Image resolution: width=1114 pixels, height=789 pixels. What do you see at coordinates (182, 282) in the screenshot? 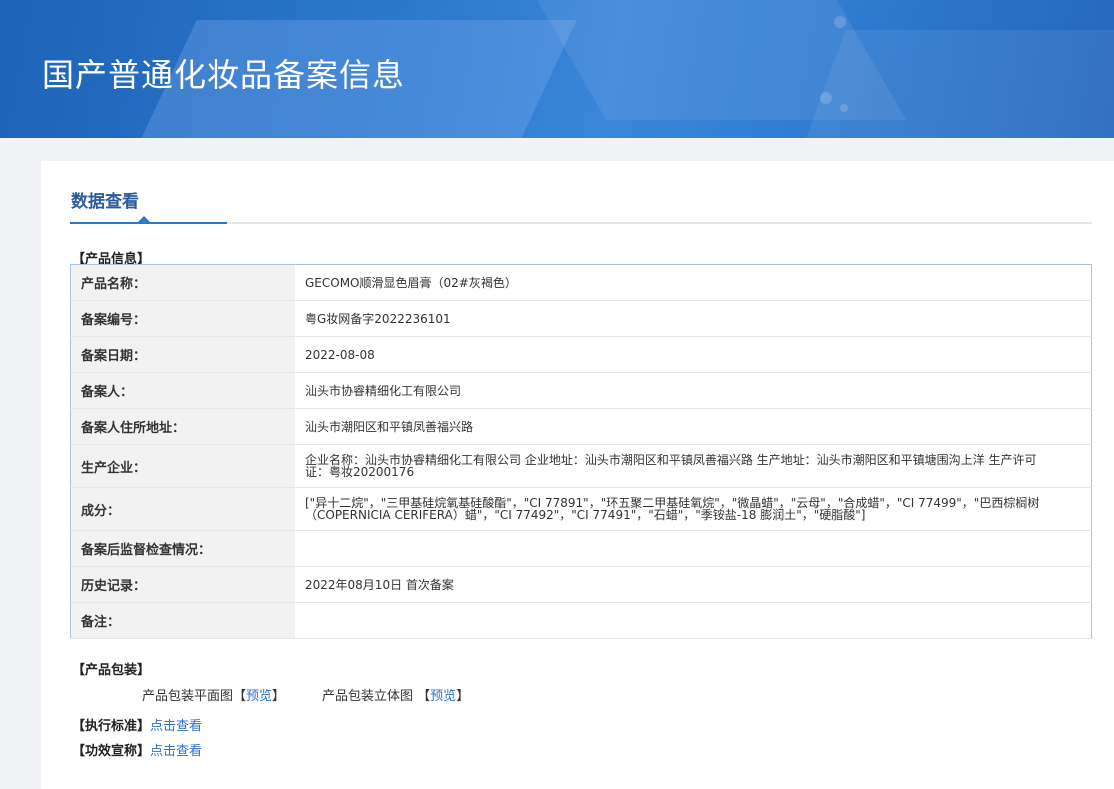
I see `row-label: 产品名称：` at bounding box center [182, 282].